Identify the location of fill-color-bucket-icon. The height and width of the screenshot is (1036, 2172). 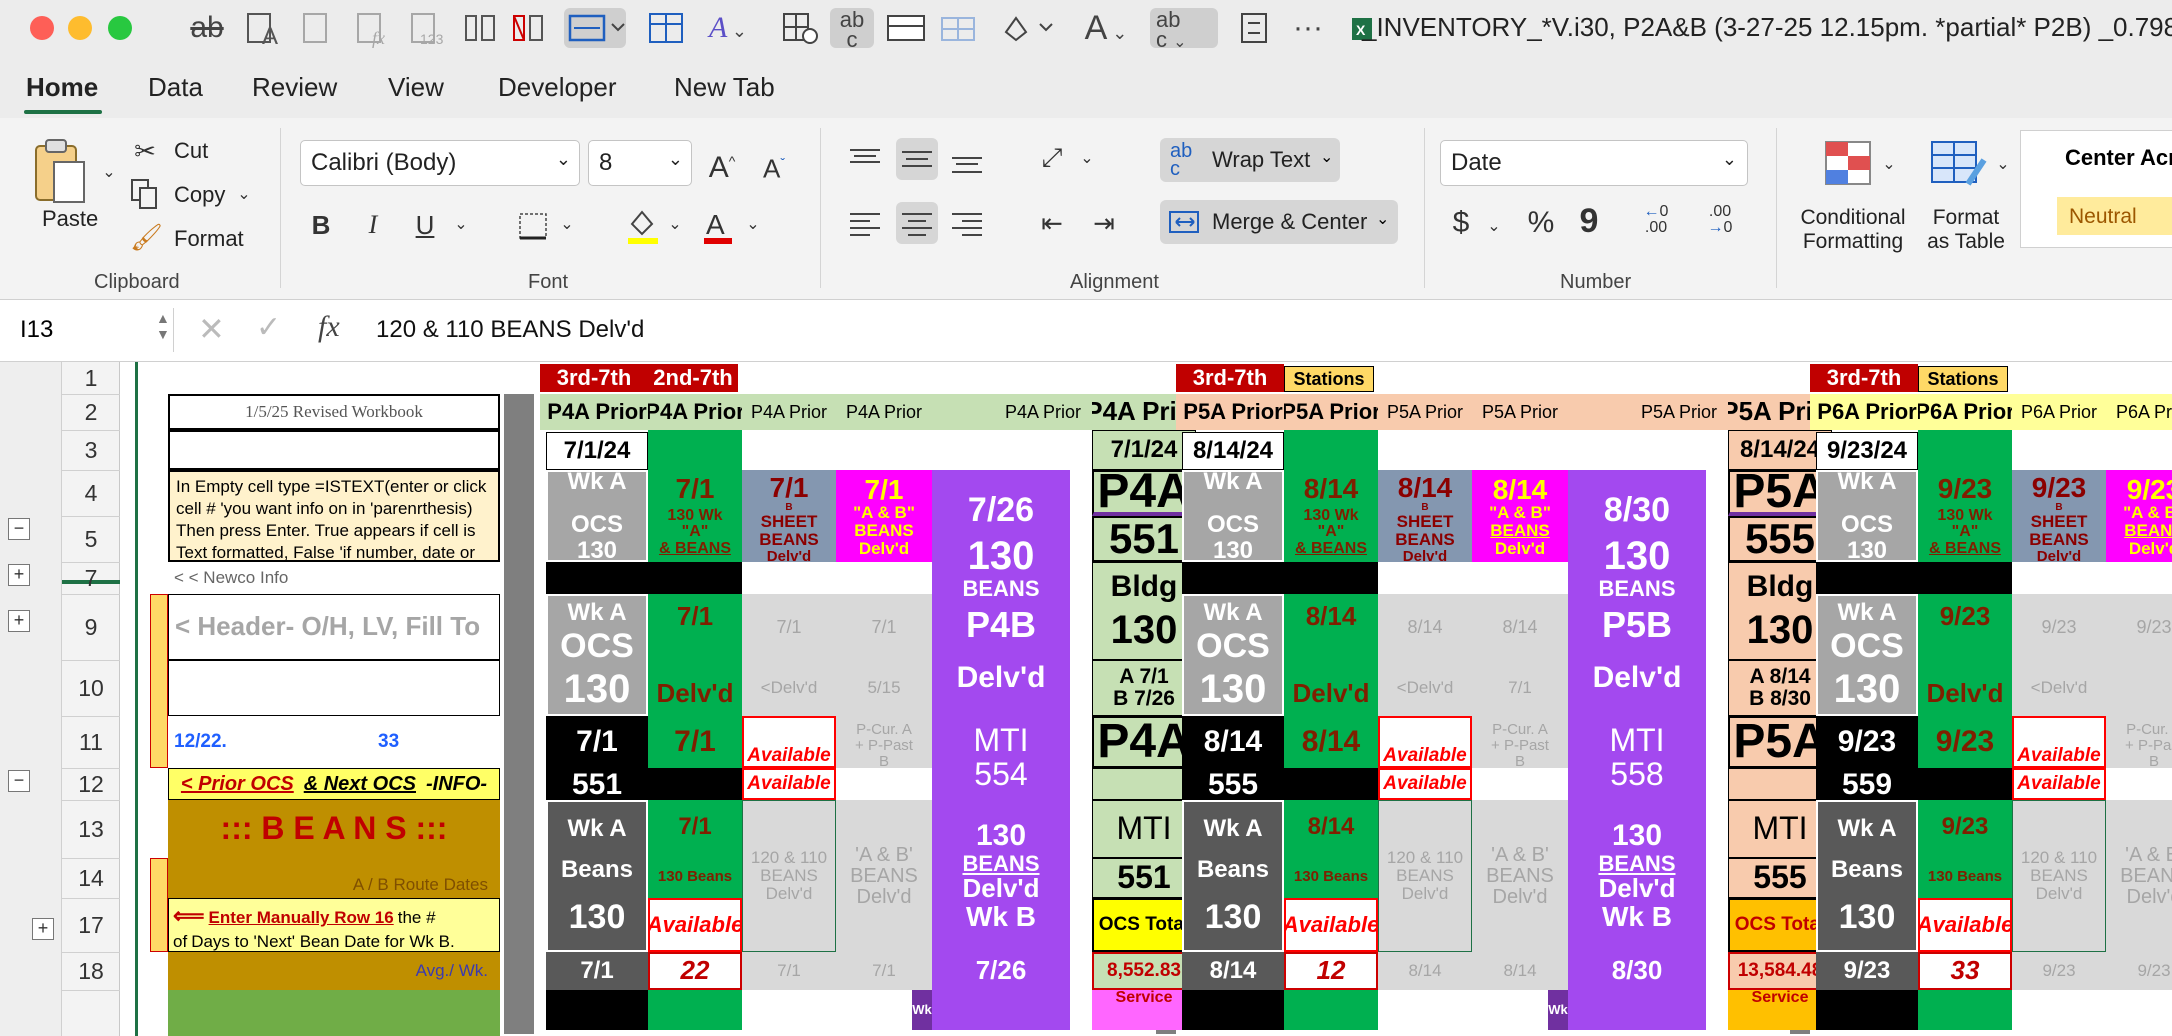
(642, 226).